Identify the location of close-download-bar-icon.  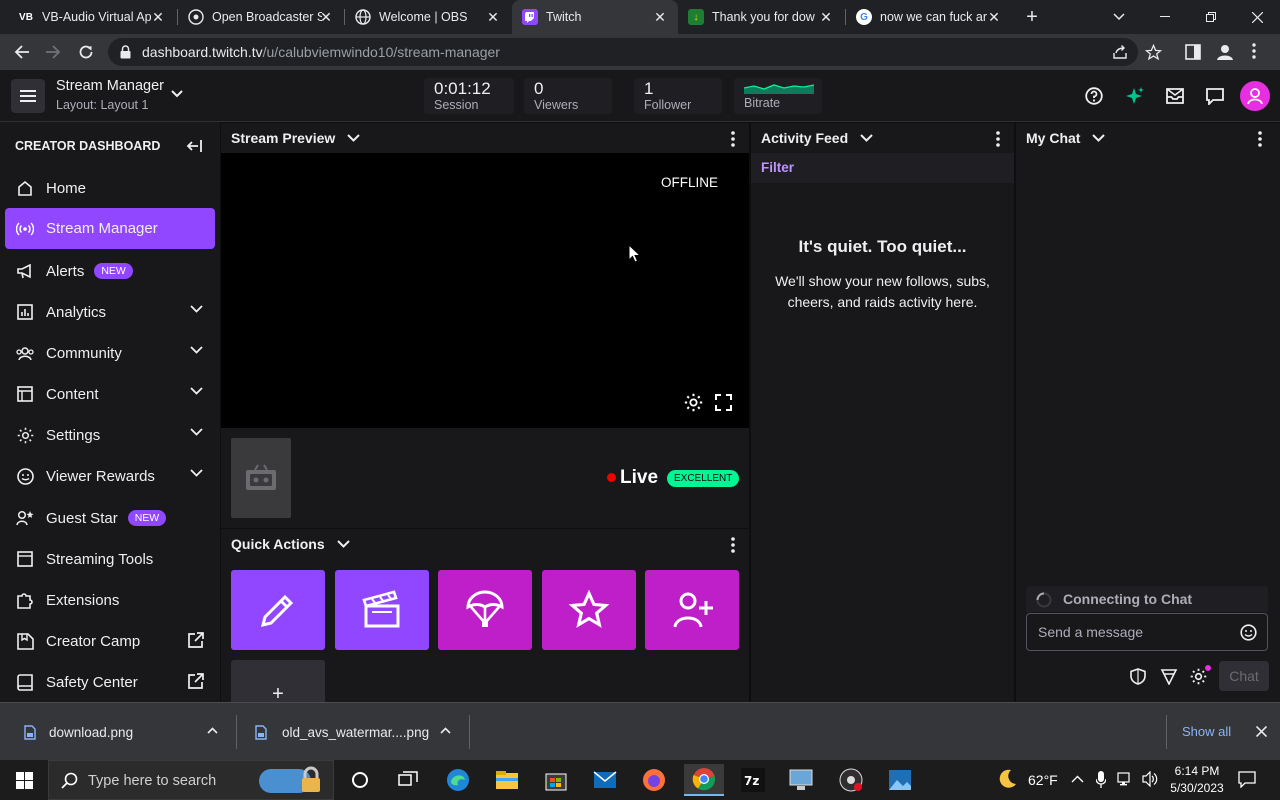
(1261, 731).